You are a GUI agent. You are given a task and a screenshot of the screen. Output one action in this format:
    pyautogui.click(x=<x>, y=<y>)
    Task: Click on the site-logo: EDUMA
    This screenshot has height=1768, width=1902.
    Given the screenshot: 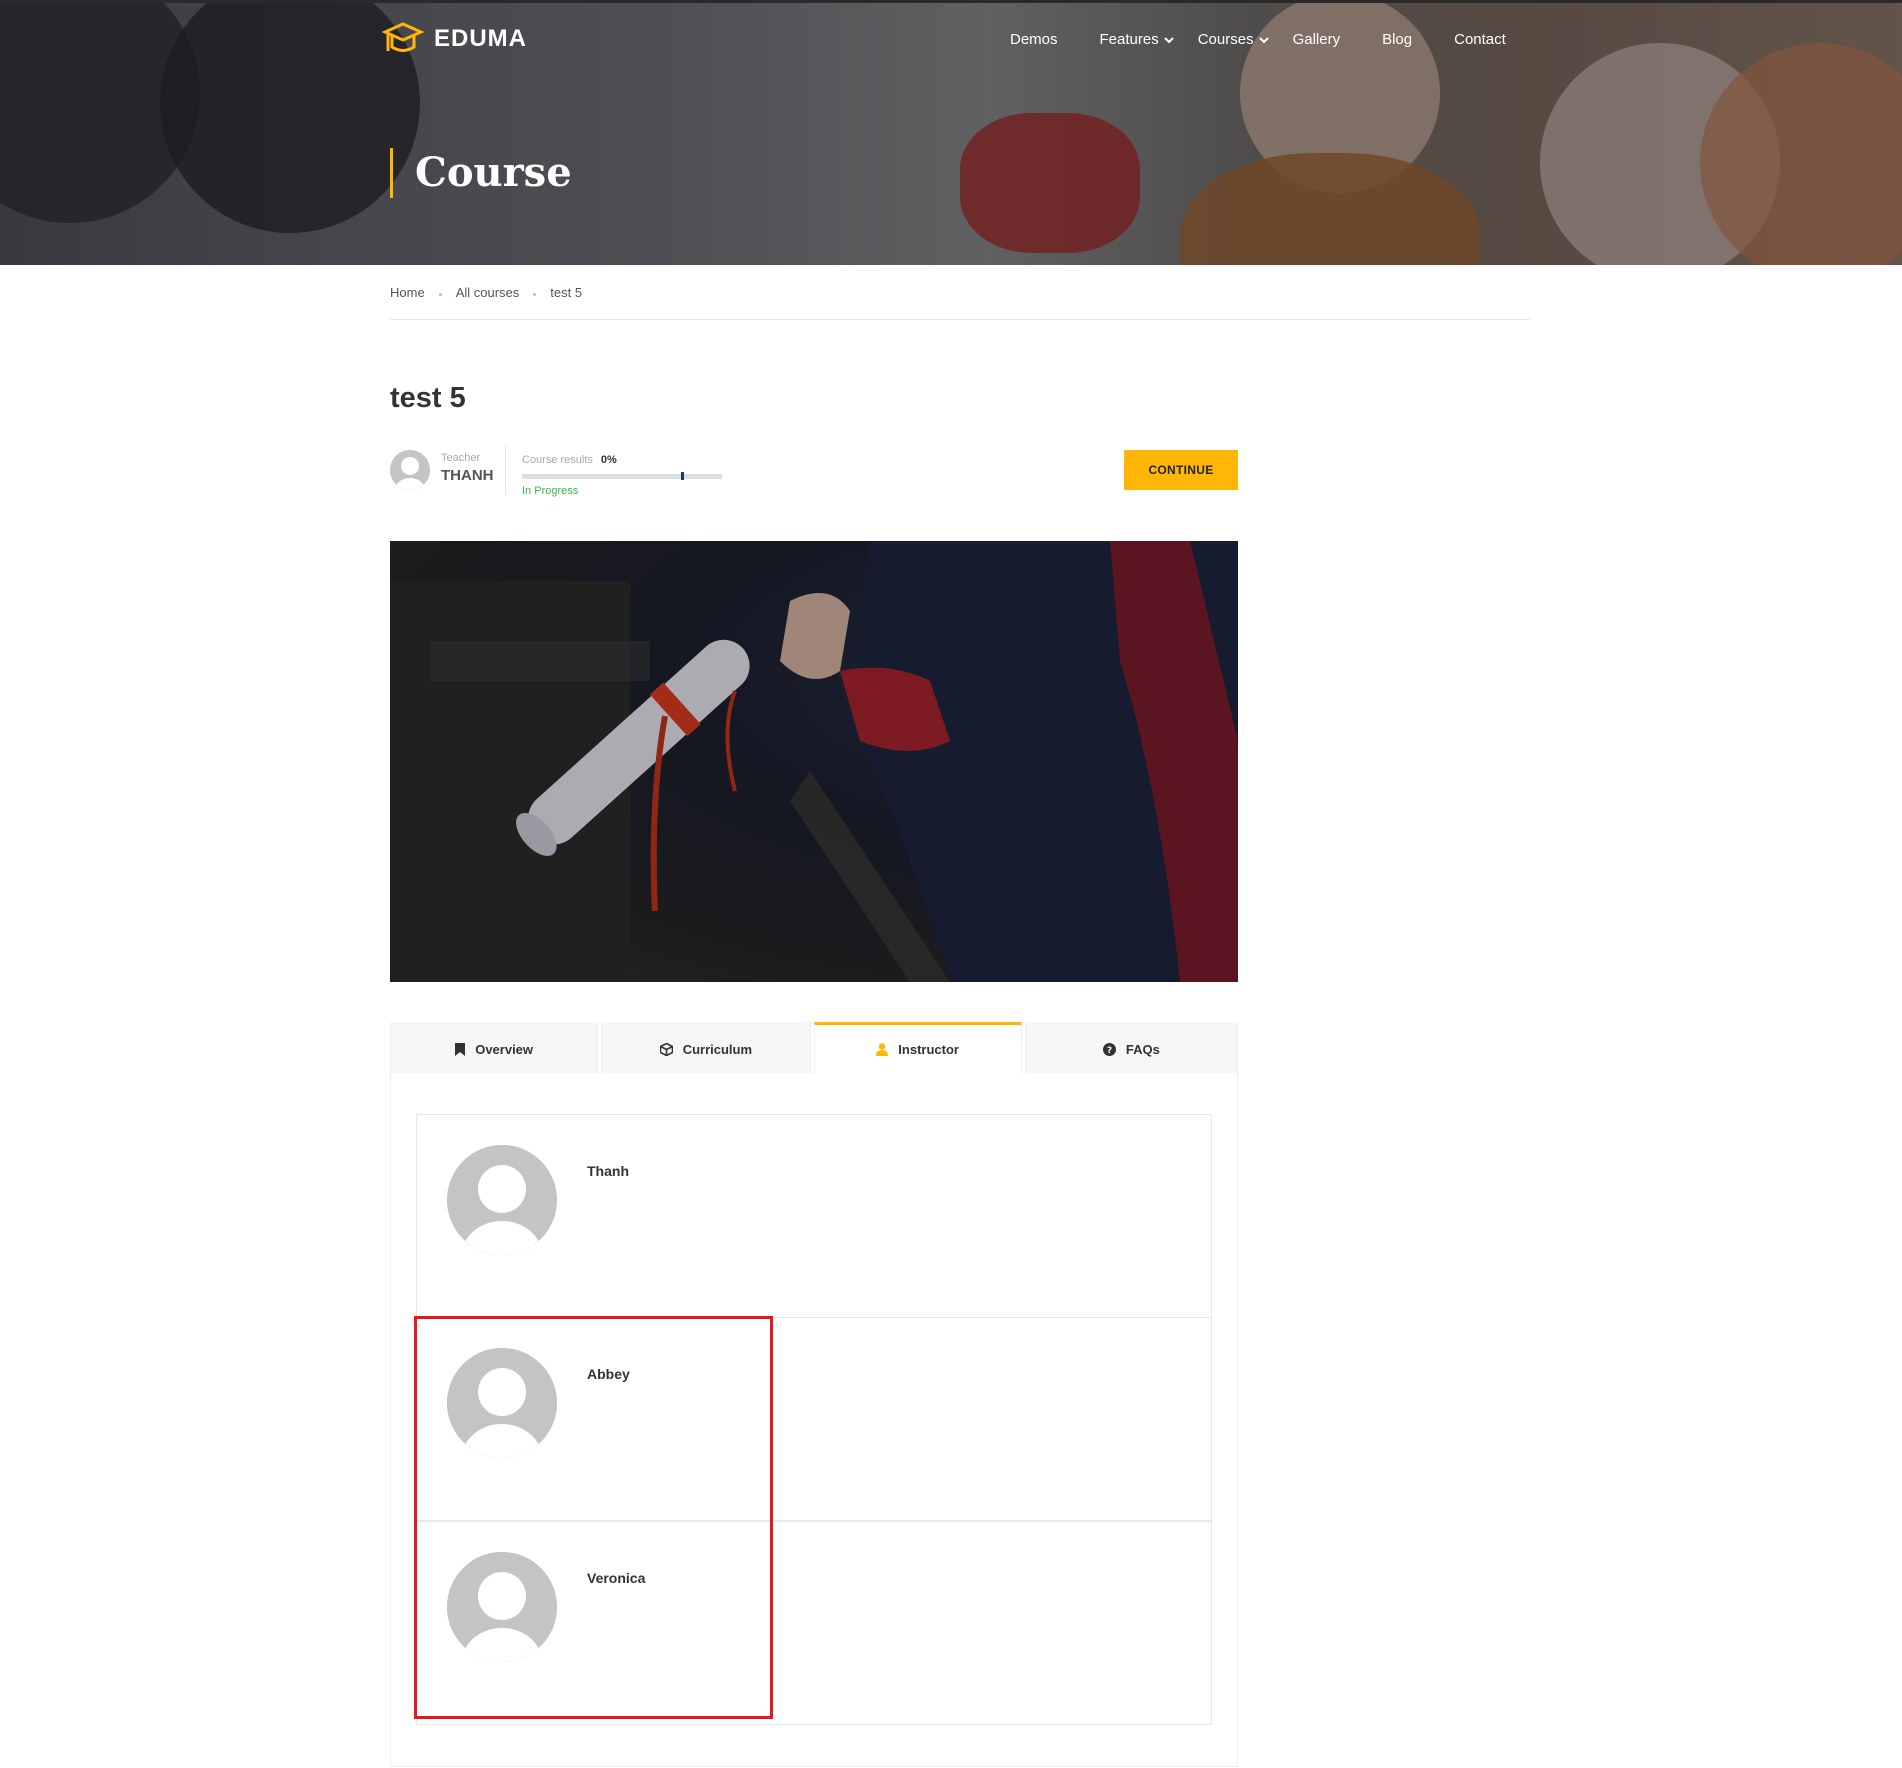 What is the action you would take?
    pyautogui.click(x=454, y=39)
    